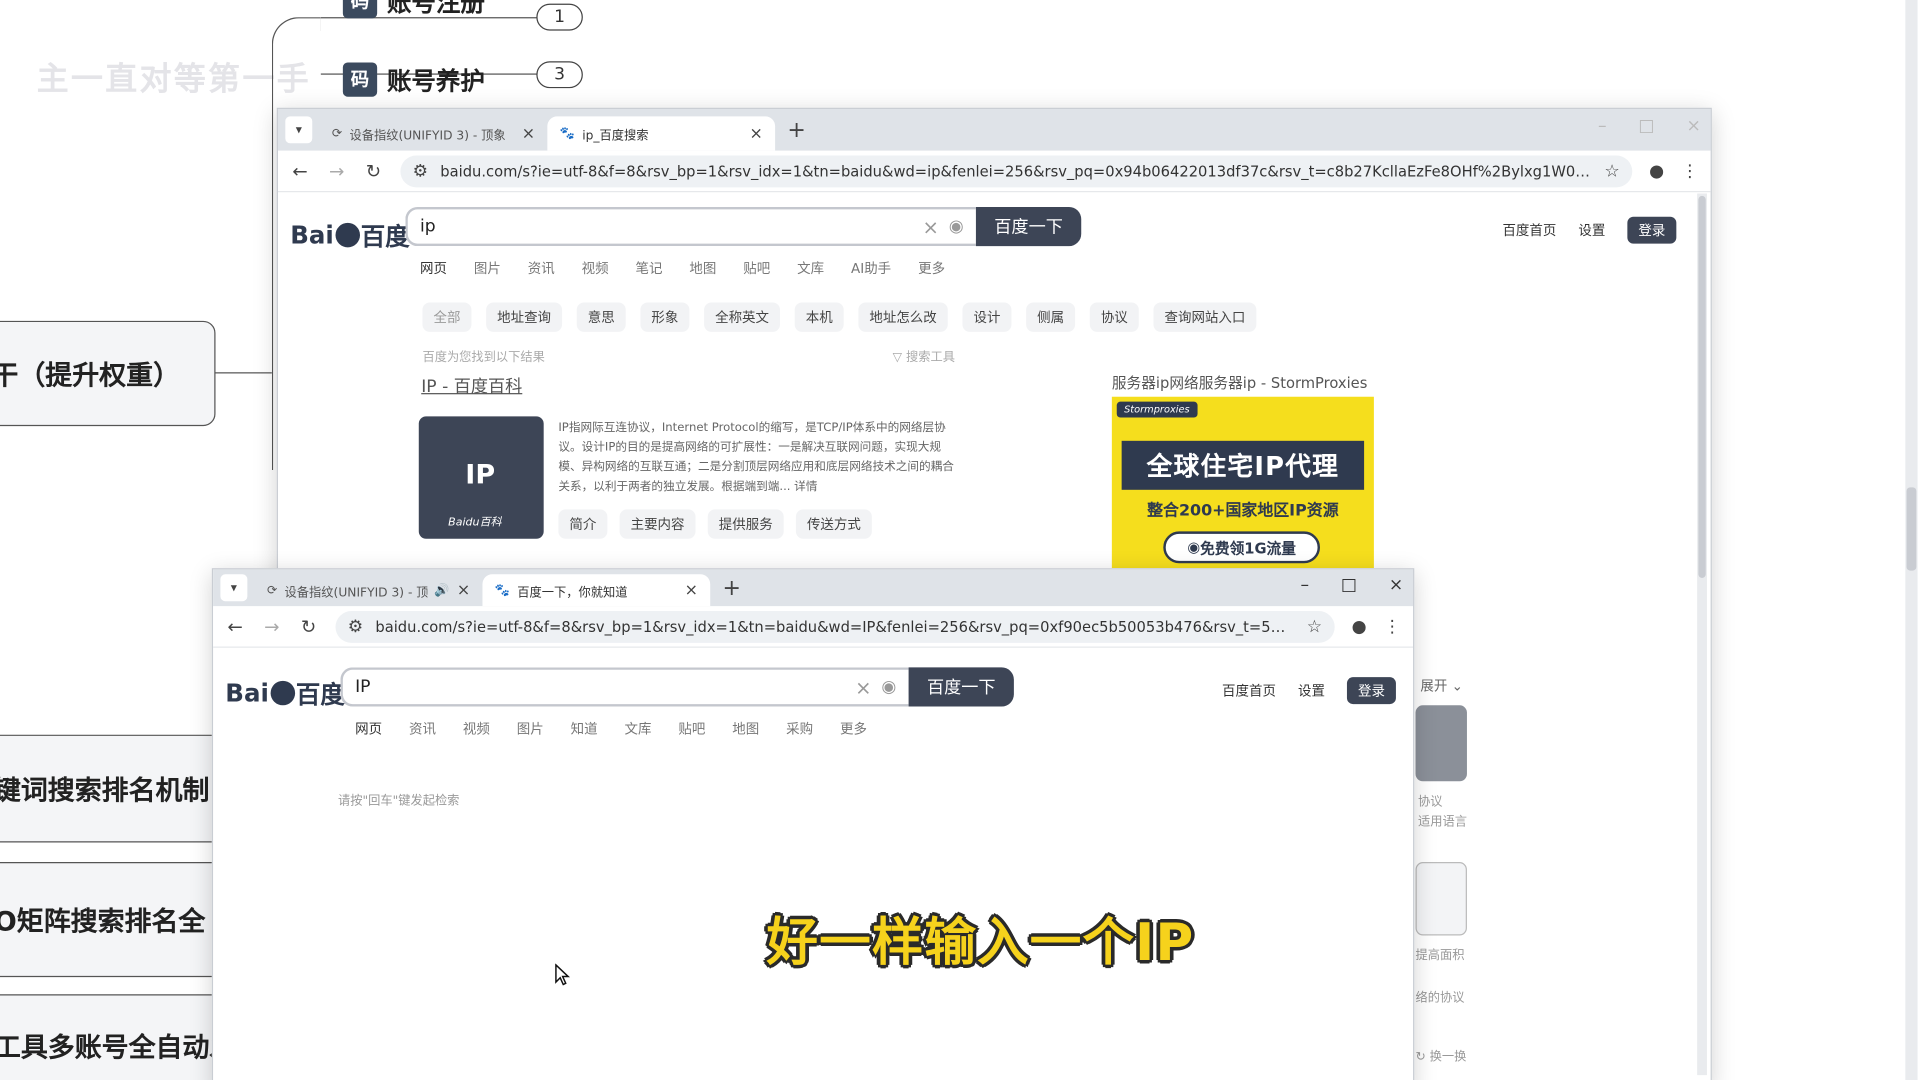  Describe the element at coordinates (924, 355) in the screenshot. I see `search-tools-link: ▽ 搜索工具` at that location.